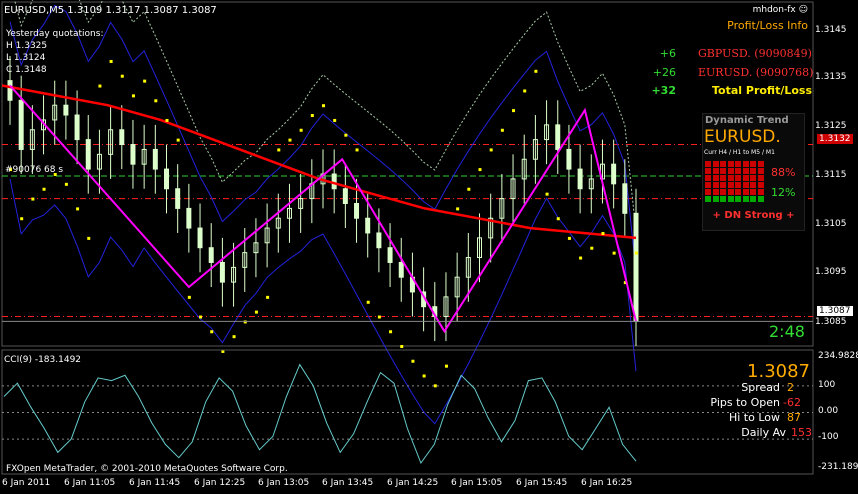 The image size is (858, 494). What do you see at coordinates (664, 72) in the screenshot?
I see `profit-value-eurusd: +26` at bounding box center [664, 72].